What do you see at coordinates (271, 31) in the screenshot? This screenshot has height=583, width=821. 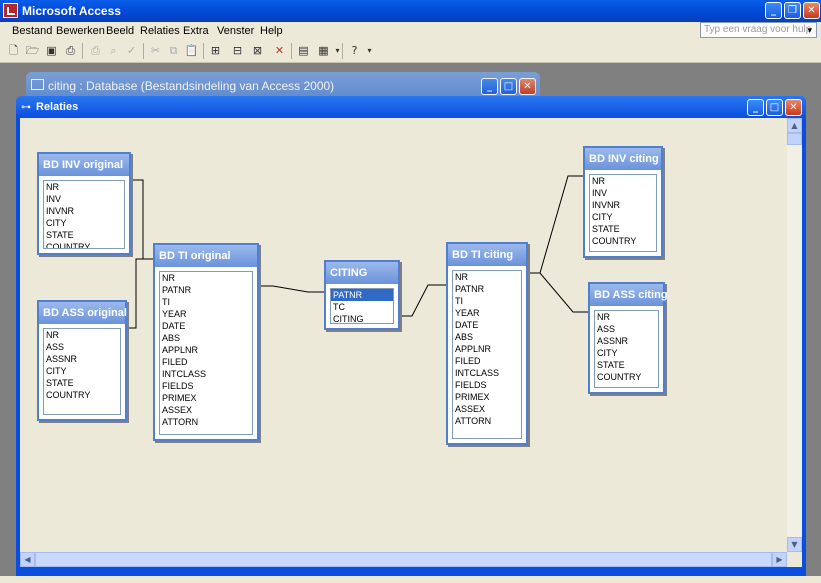 I see `menu-help: Help` at bounding box center [271, 31].